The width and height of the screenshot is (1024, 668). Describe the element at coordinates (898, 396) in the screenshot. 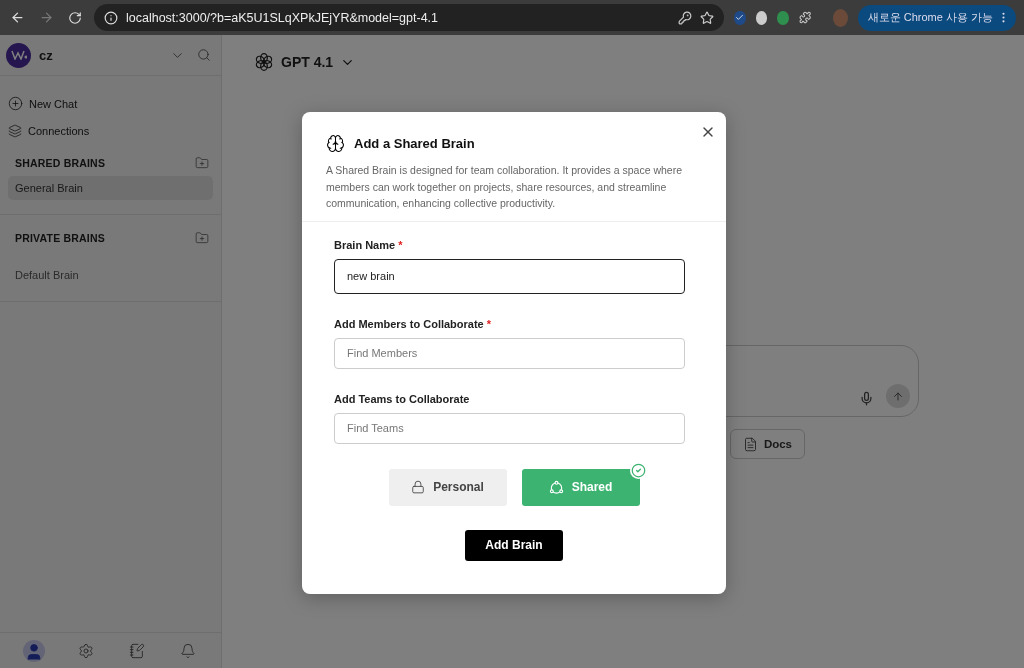

I see `send-button` at that location.